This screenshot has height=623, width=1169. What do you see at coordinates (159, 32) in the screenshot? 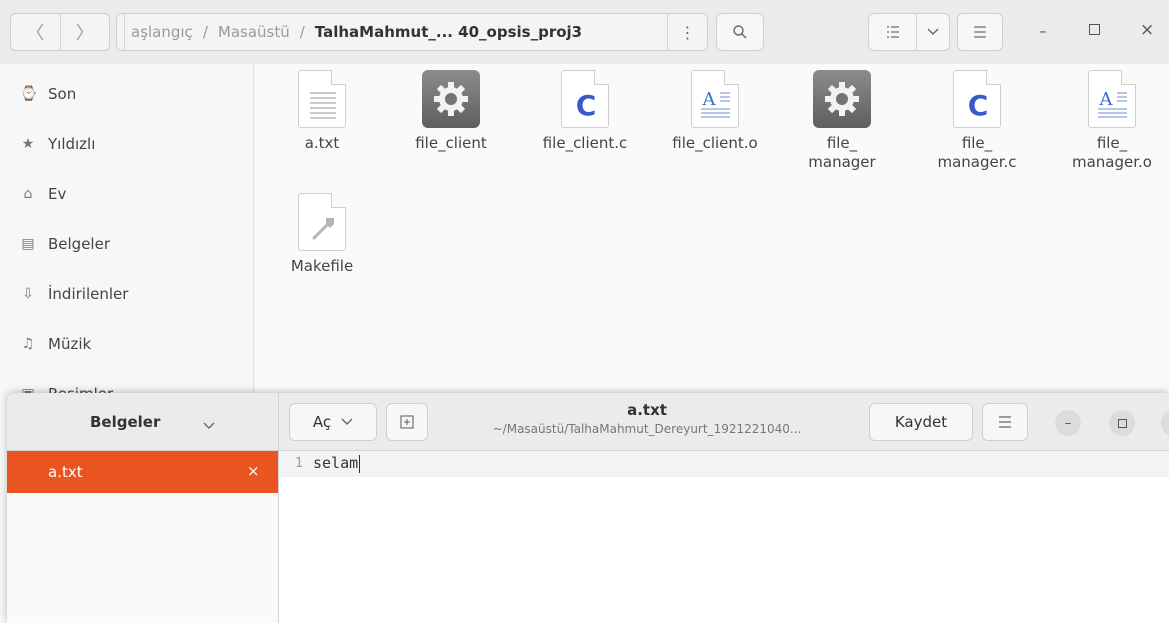
I see `breadcrumb-home: aşlangıç` at bounding box center [159, 32].